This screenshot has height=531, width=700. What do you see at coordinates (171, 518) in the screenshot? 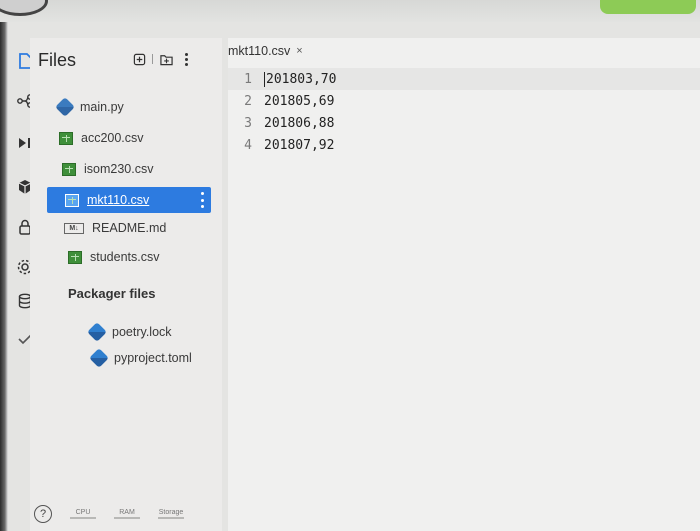
I see `storage-bar` at bounding box center [171, 518].